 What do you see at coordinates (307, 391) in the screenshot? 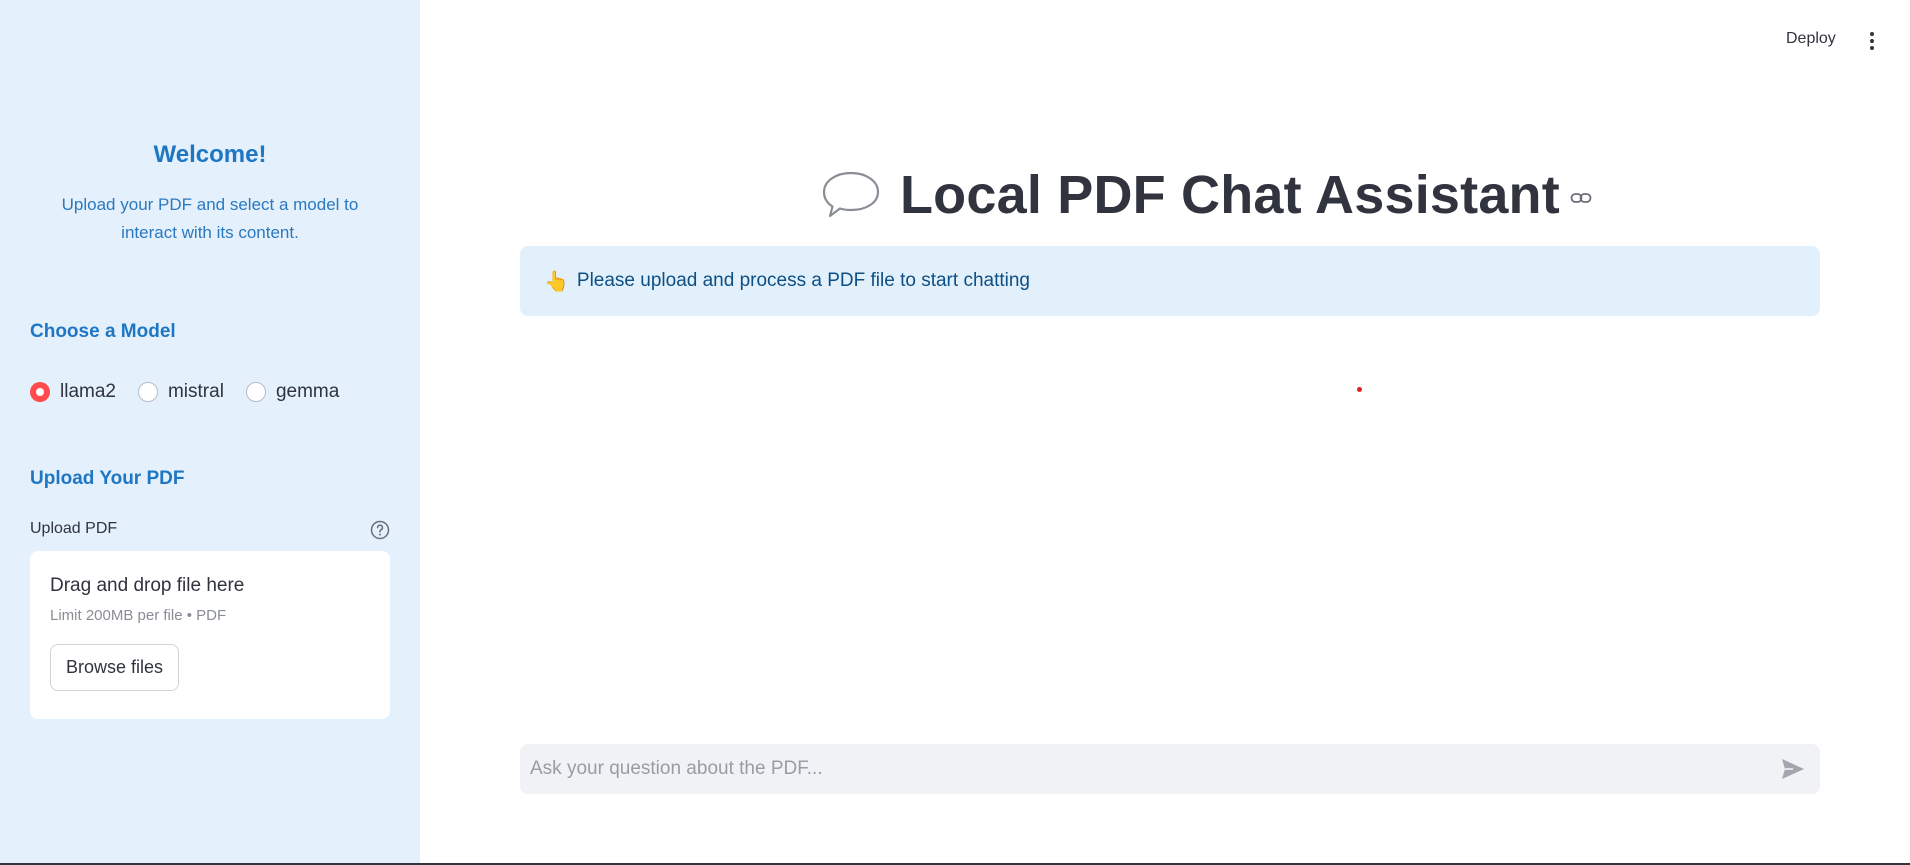
I see `radio-label: gemma` at bounding box center [307, 391].